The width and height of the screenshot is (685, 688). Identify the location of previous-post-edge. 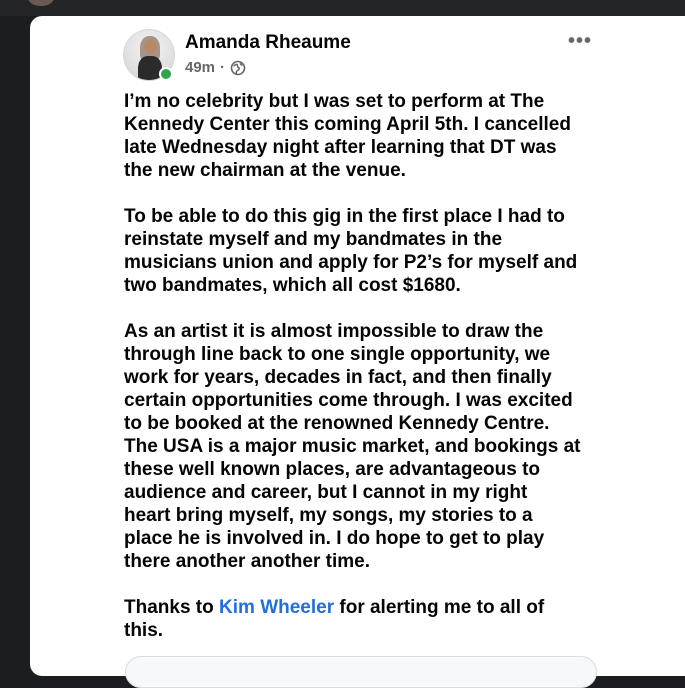
(342, 8).